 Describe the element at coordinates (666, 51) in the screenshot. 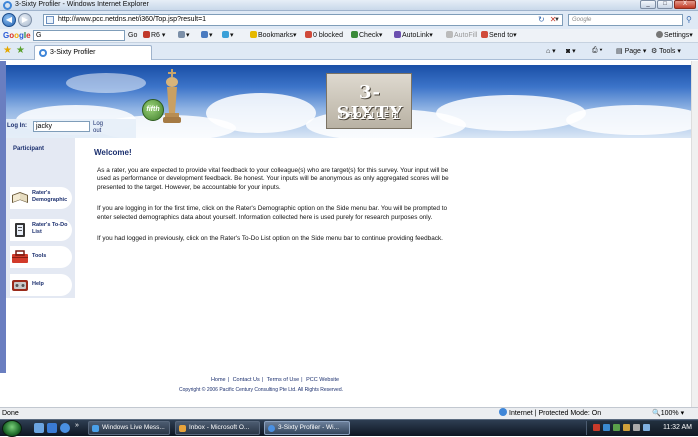

I see `tools-menu: ⚙ Tools ▾` at that location.